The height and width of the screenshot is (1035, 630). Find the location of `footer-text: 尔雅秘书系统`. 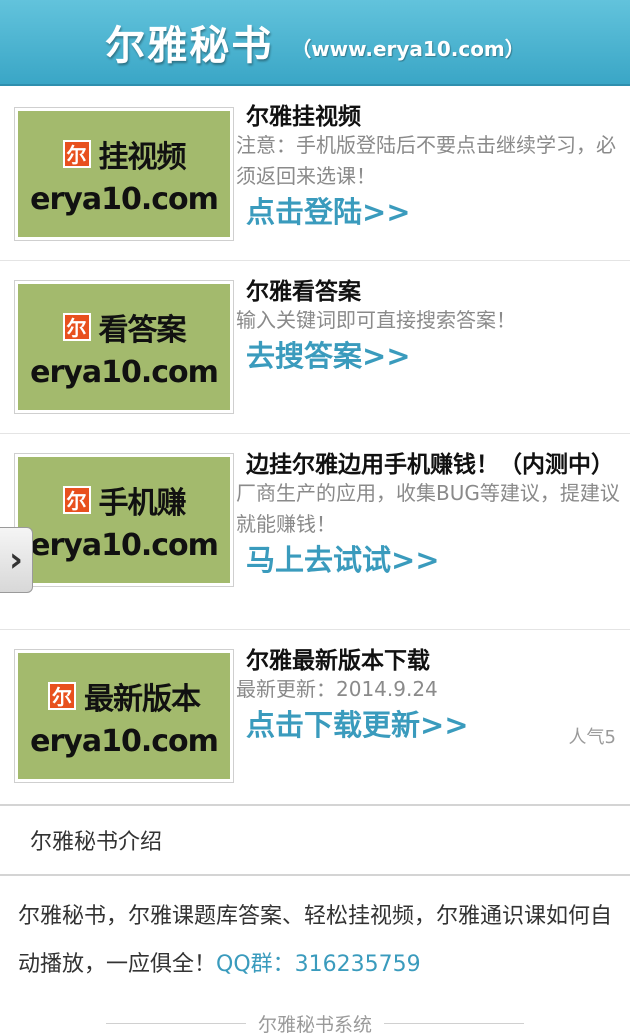

footer-text: 尔雅秘书系统 is located at coordinates (314, 1024).